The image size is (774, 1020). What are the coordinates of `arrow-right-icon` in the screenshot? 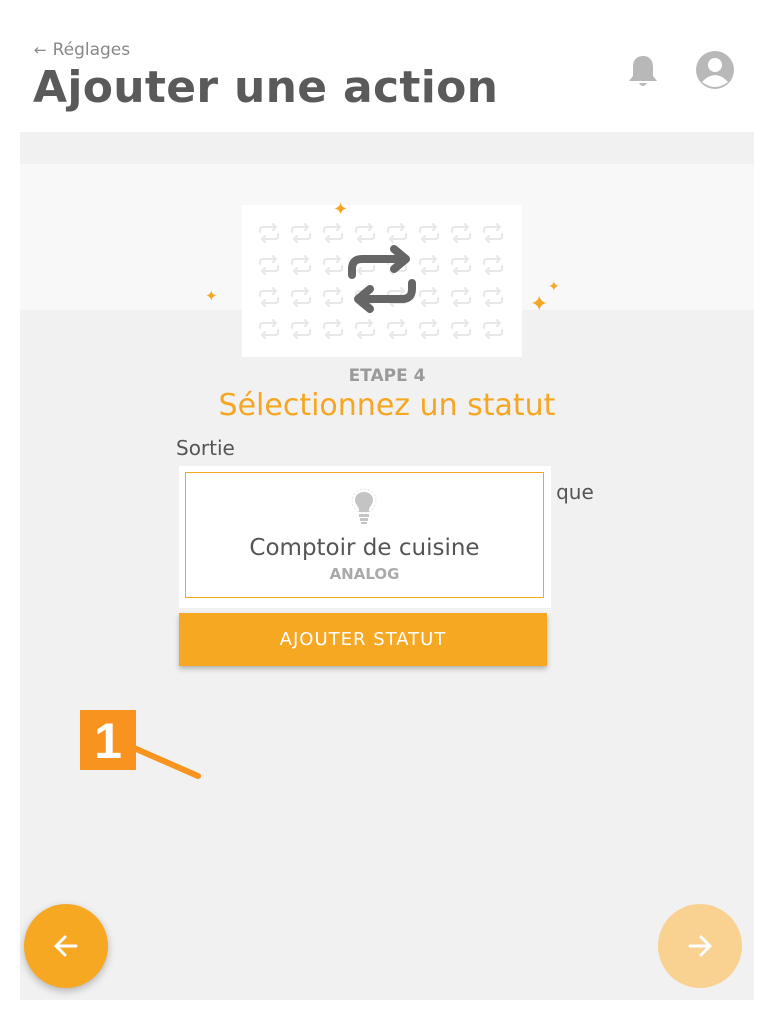 It's located at (700, 946).